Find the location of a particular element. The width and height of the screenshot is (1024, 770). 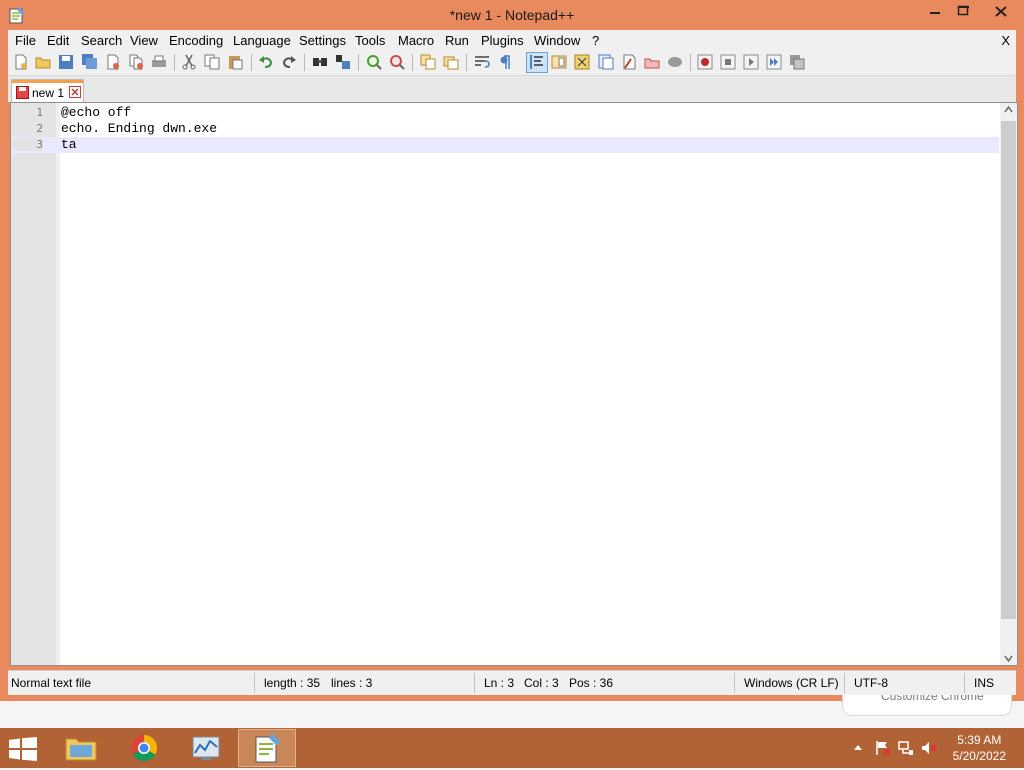

cut-icon is located at coordinates (189, 62).